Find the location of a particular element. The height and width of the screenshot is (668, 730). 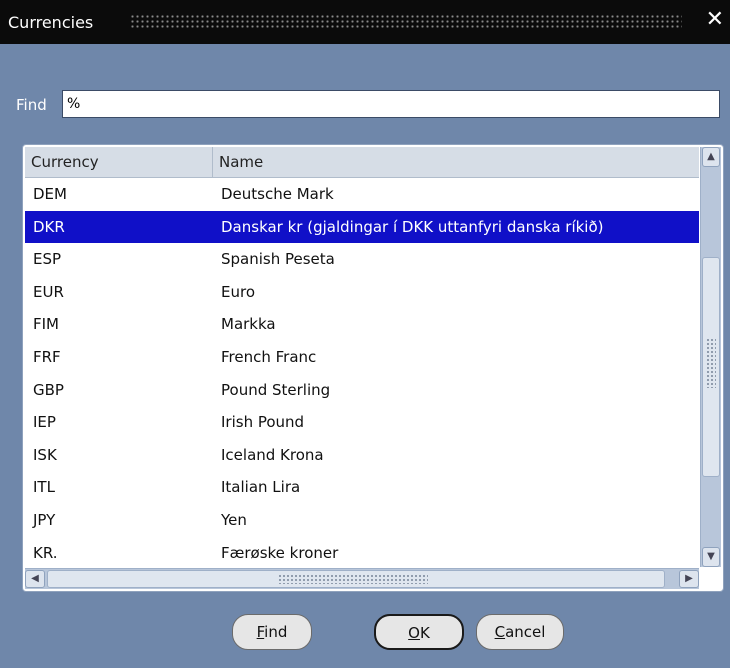

currency-code: JPY is located at coordinates (44, 519).